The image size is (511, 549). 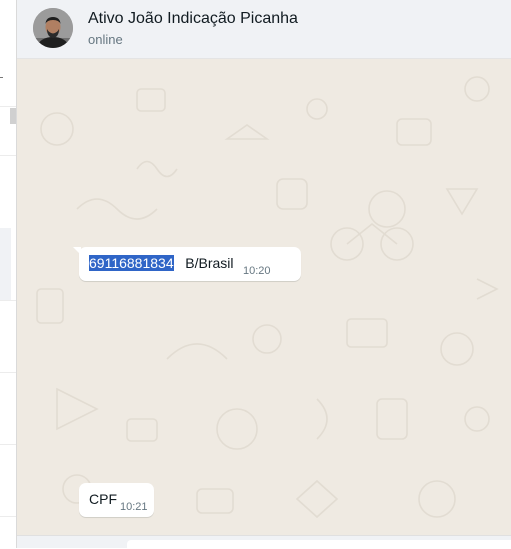 I want to click on chat-list-sidebar, so click(x=8, y=274).